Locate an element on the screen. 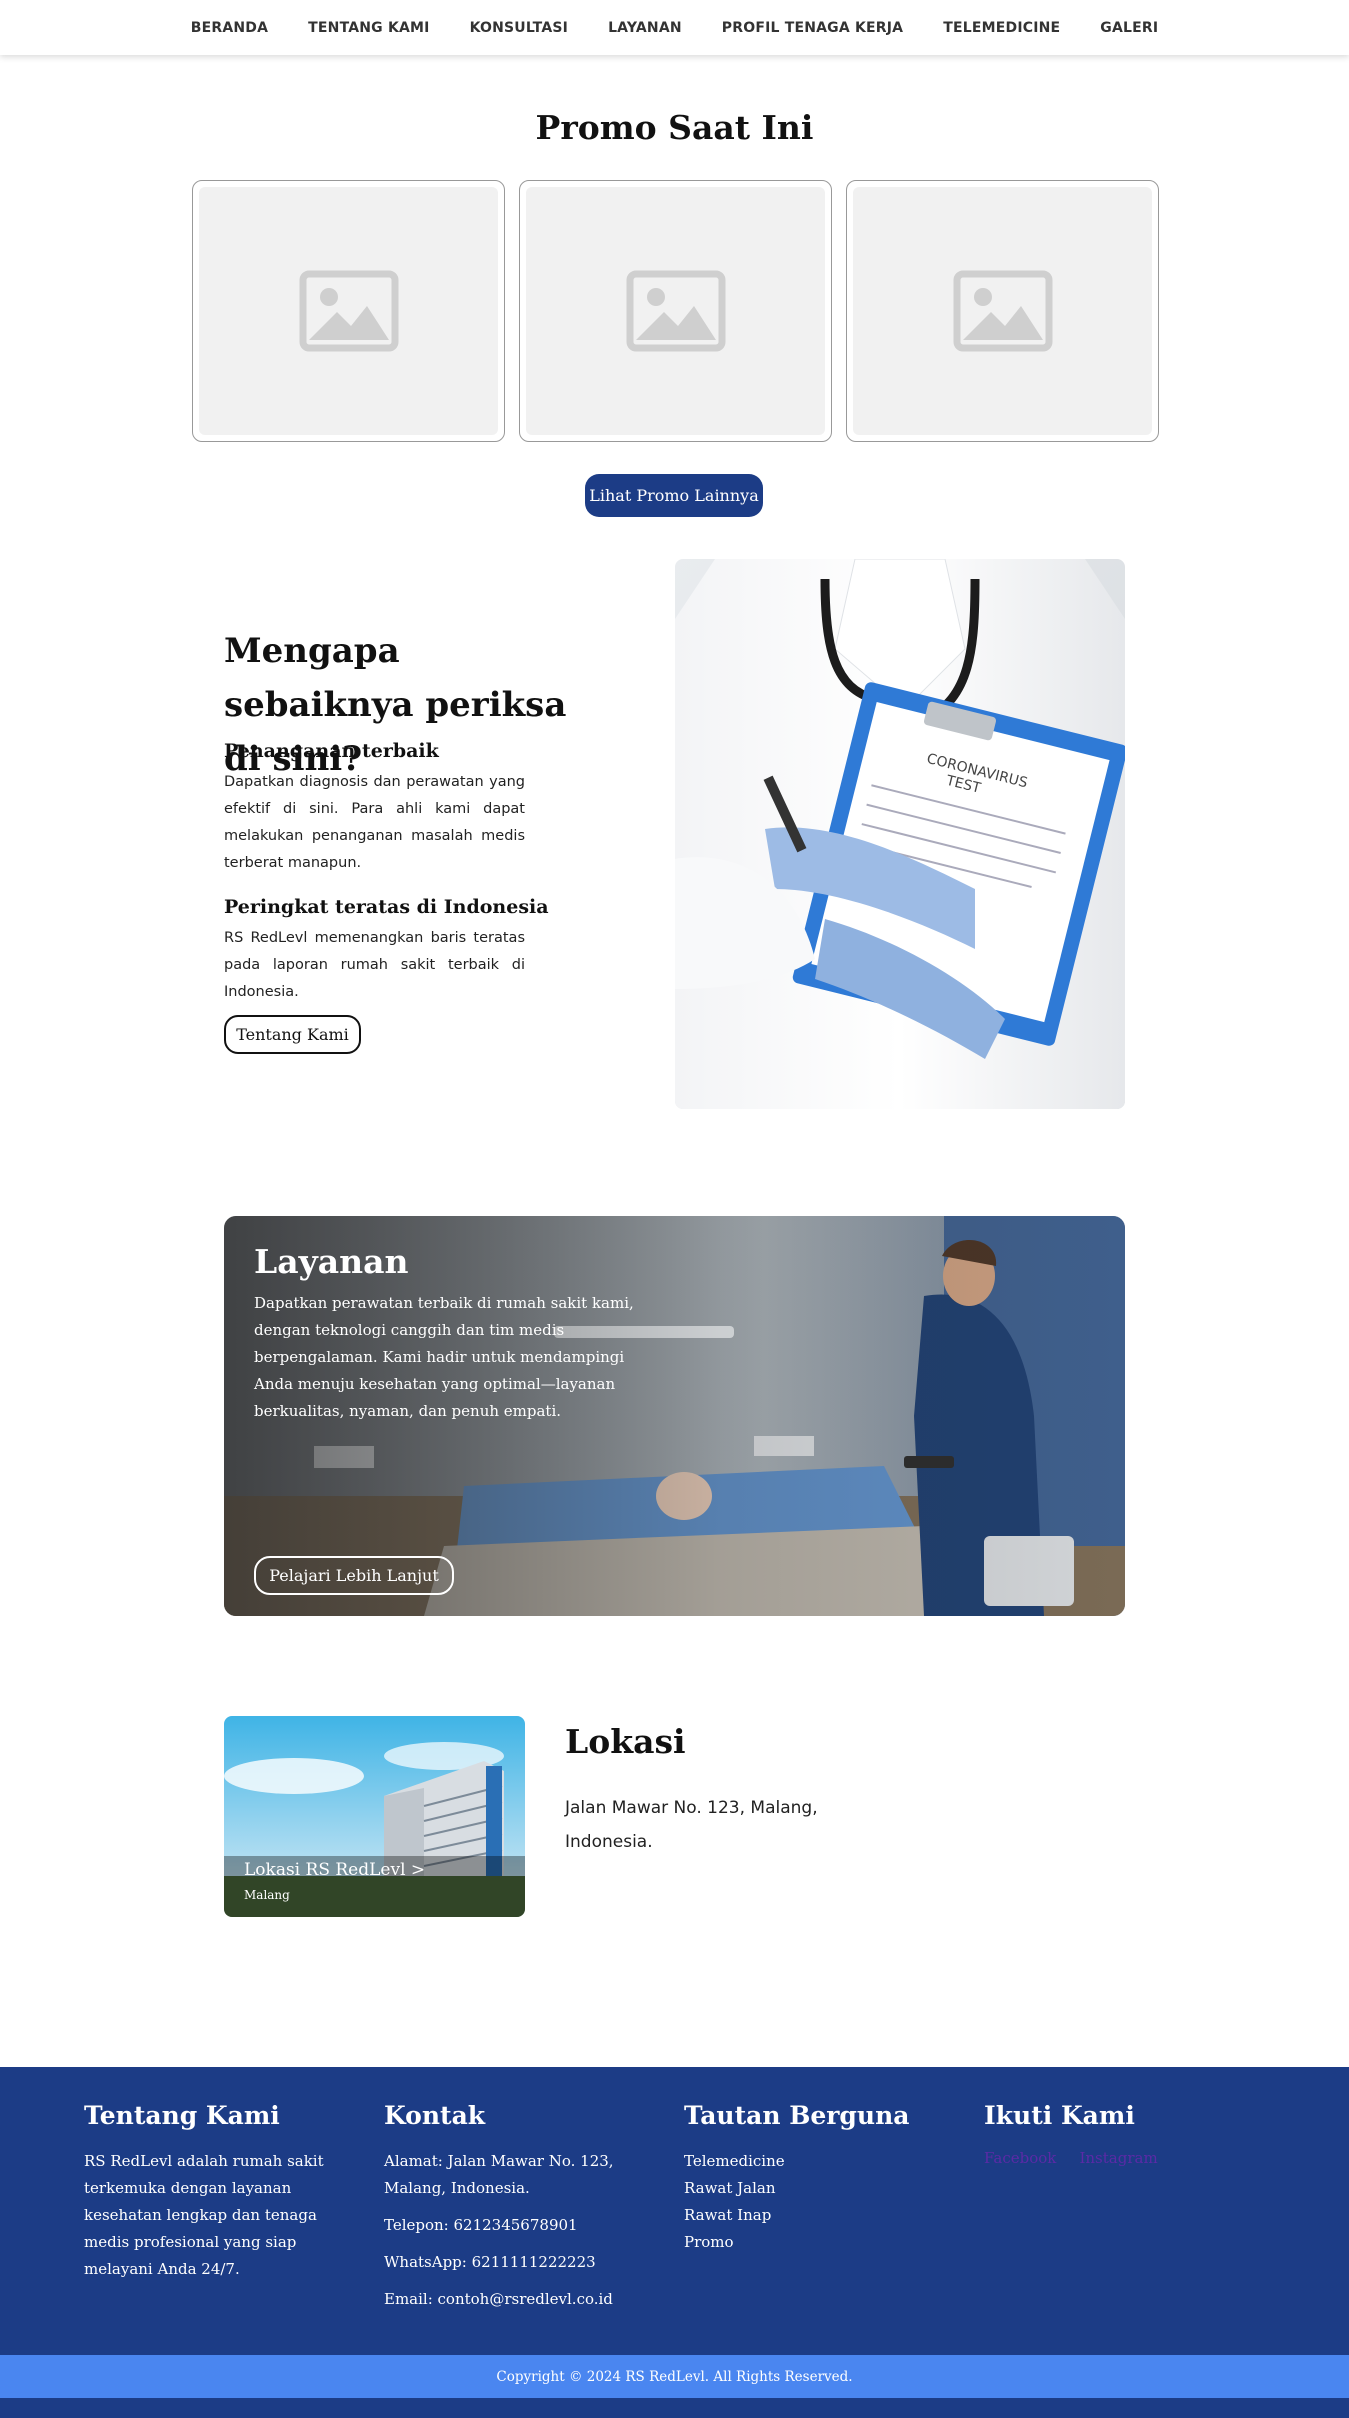  footer-bottom-strip is located at coordinates (674, 2408).